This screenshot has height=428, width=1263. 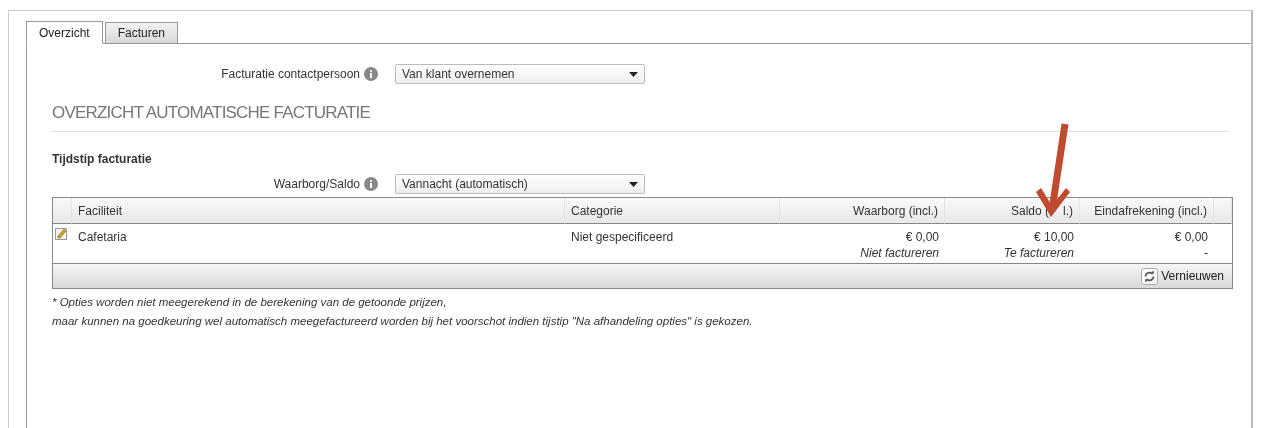 What do you see at coordinates (141, 32) in the screenshot?
I see `tab: Facturen` at bounding box center [141, 32].